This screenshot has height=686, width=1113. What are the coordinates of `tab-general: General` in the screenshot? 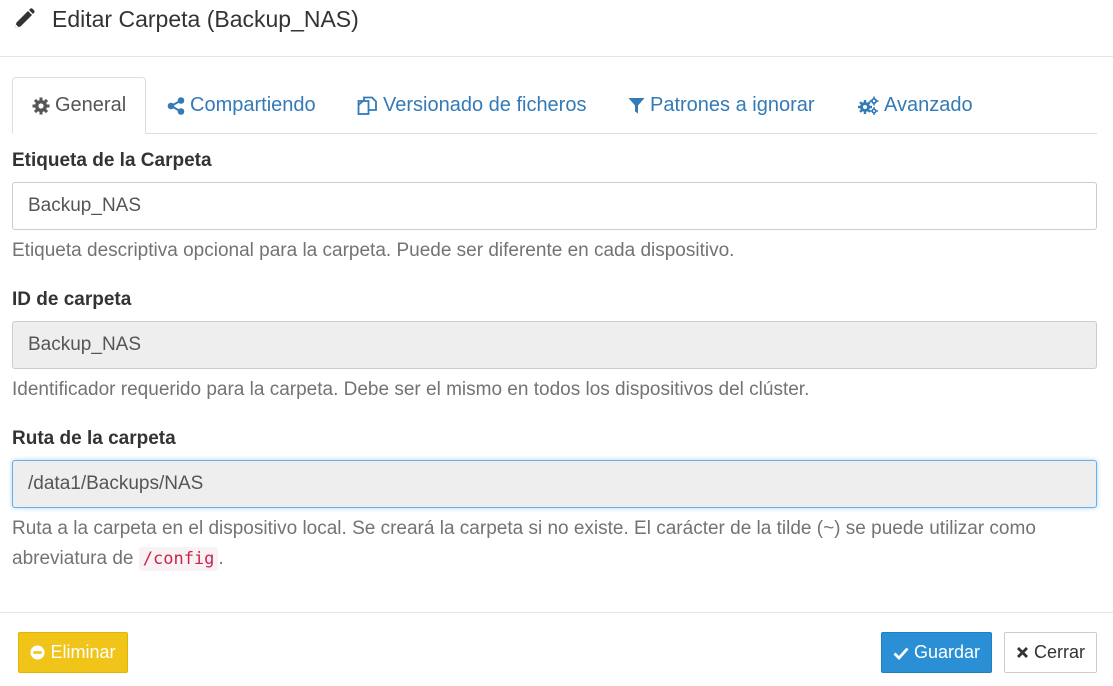 It's located at (79, 105).